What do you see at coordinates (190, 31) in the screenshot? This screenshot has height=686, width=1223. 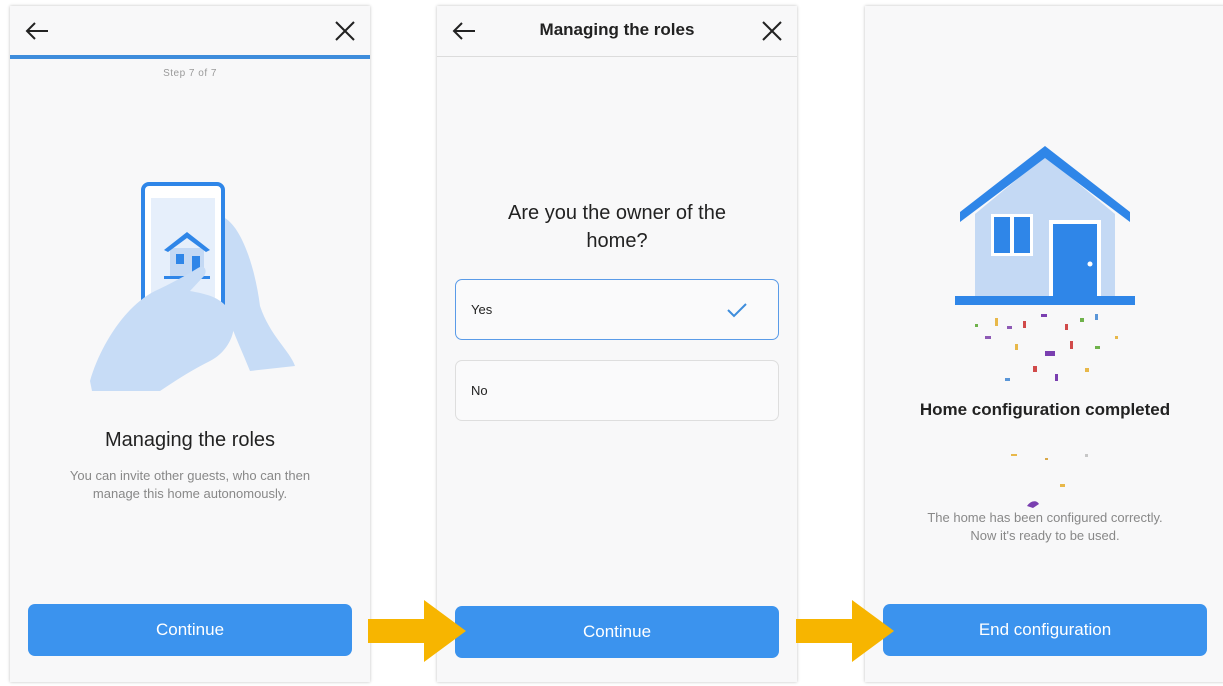 I see `top-bar` at bounding box center [190, 31].